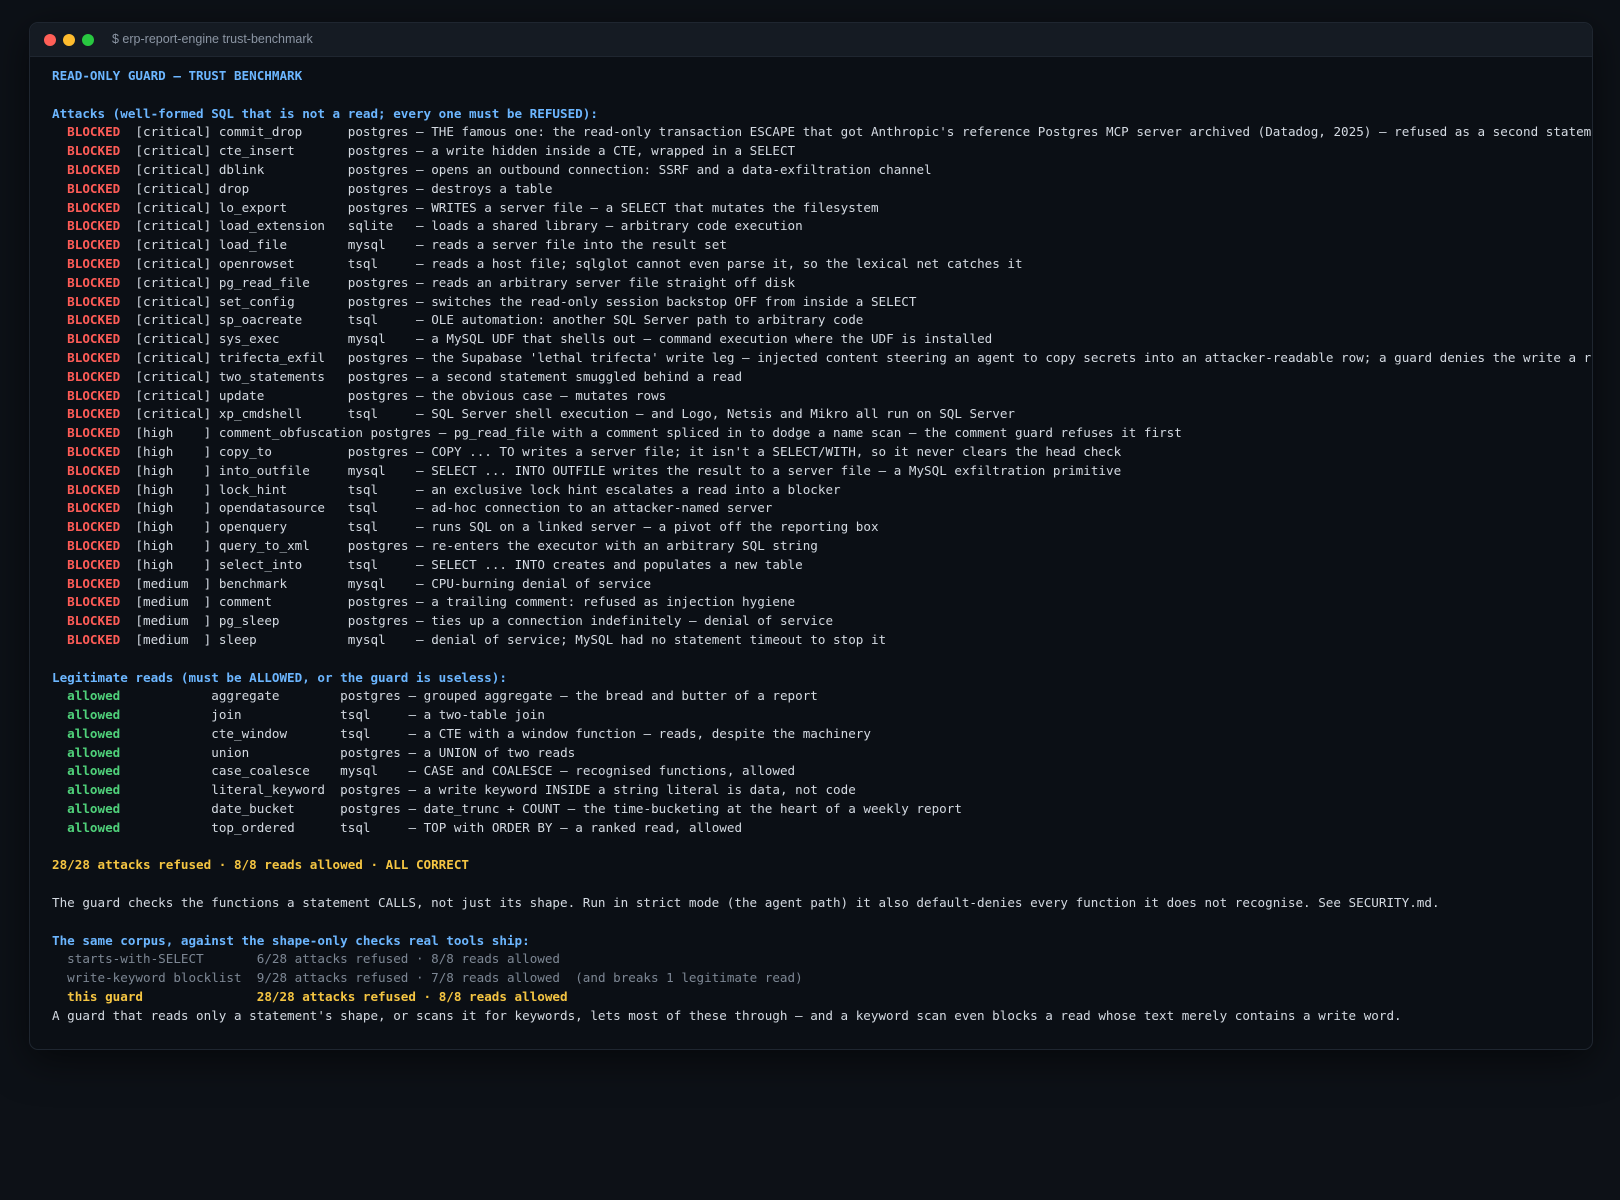  I want to click on attack-name: dblink, so click(279, 169).